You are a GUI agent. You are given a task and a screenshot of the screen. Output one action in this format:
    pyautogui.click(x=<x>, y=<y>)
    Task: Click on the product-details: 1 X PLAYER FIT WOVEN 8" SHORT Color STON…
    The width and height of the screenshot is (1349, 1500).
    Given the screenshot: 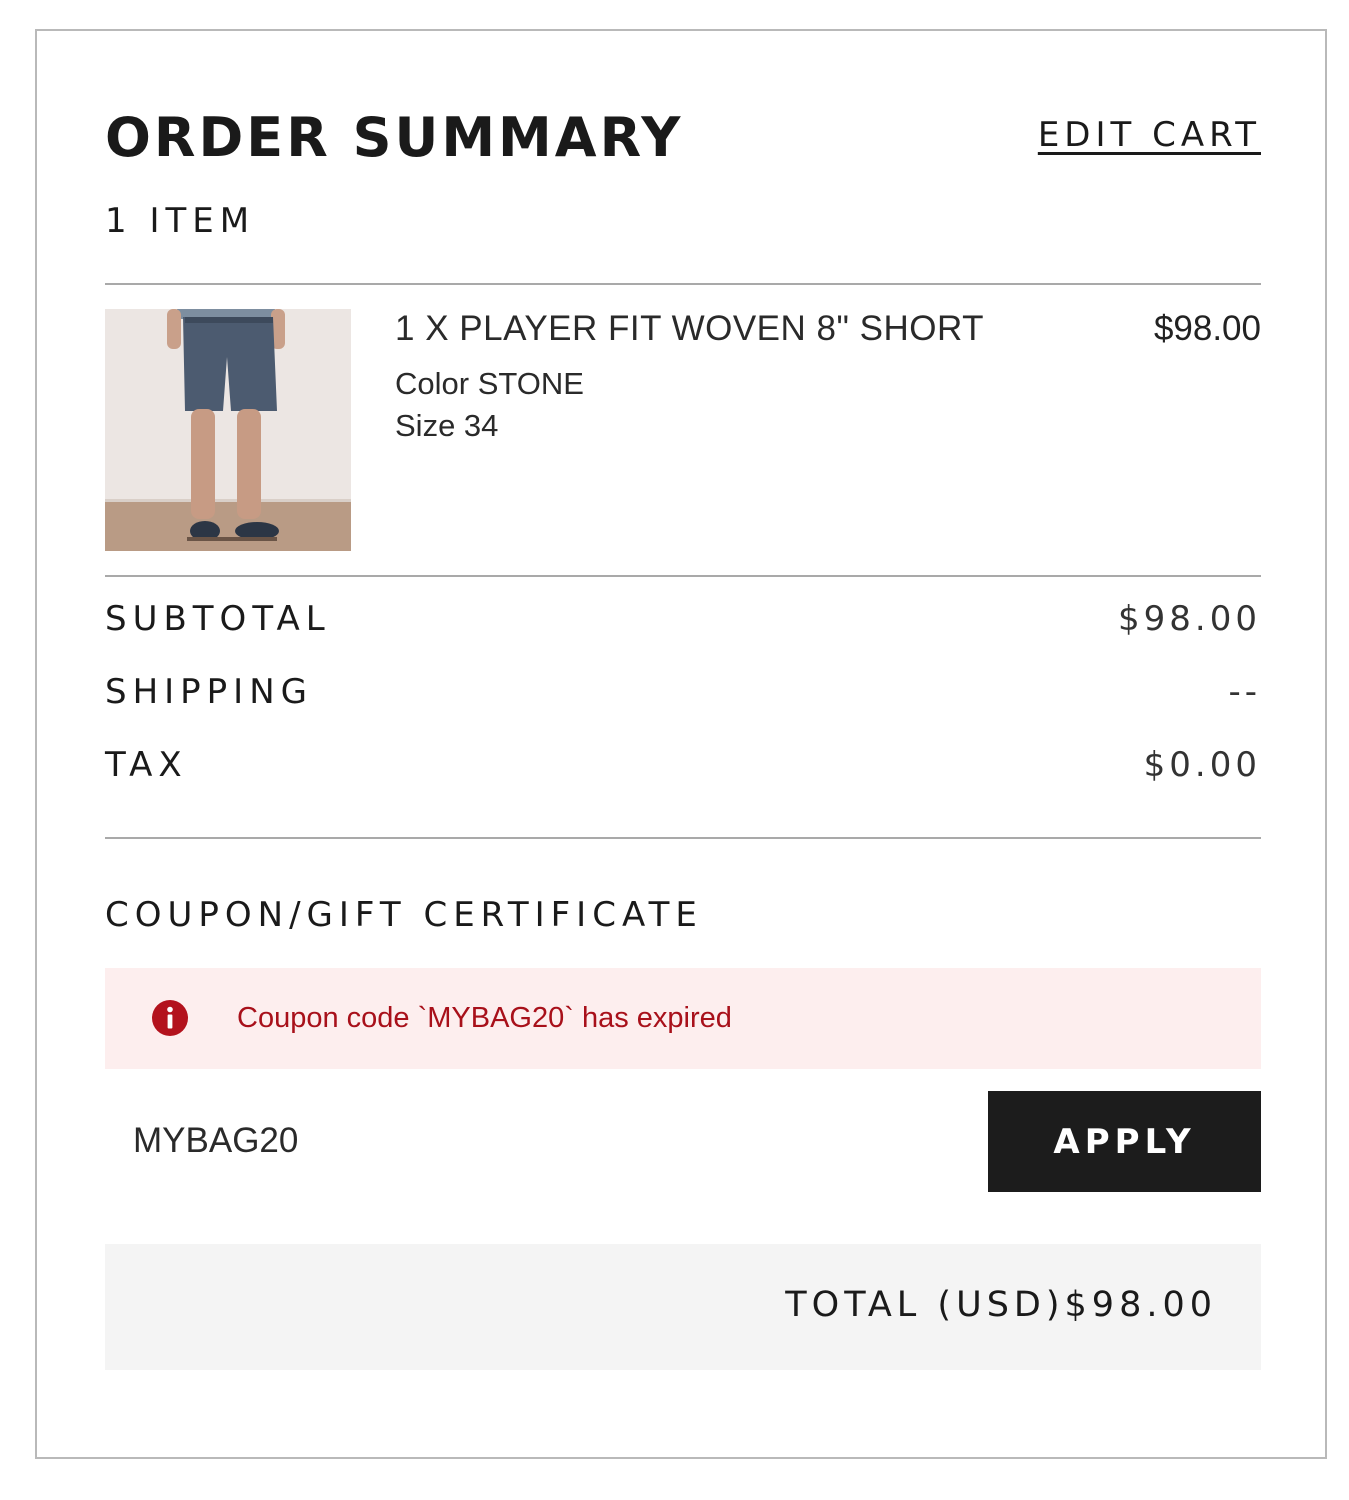 What is the action you would take?
    pyautogui.click(x=695, y=378)
    